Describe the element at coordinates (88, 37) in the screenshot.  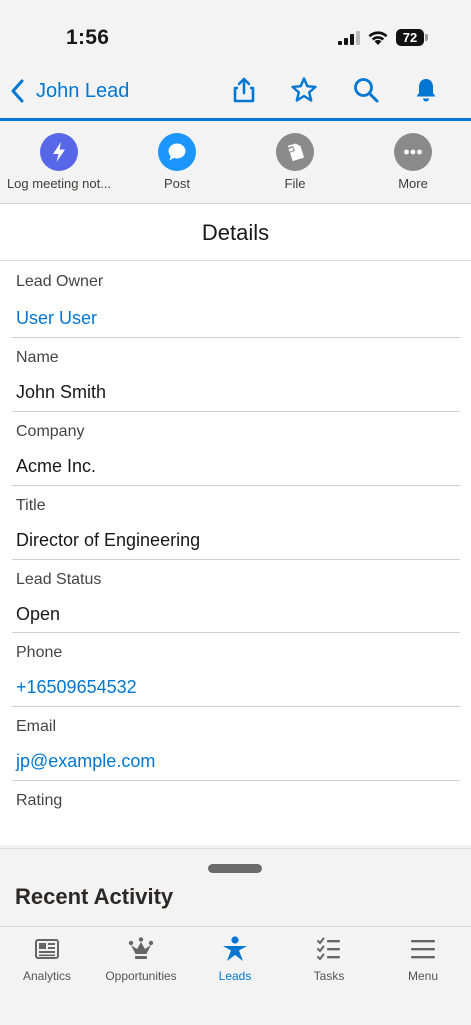
I see `status-time: 1:56` at that location.